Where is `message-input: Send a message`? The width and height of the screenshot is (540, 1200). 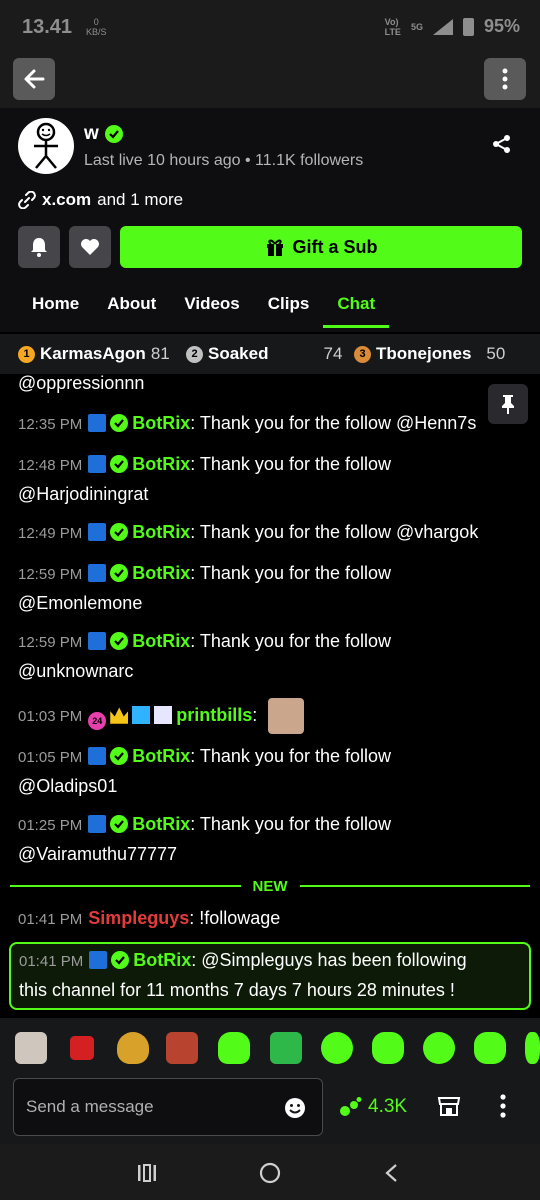 message-input: Send a message is located at coordinates (168, 1107).